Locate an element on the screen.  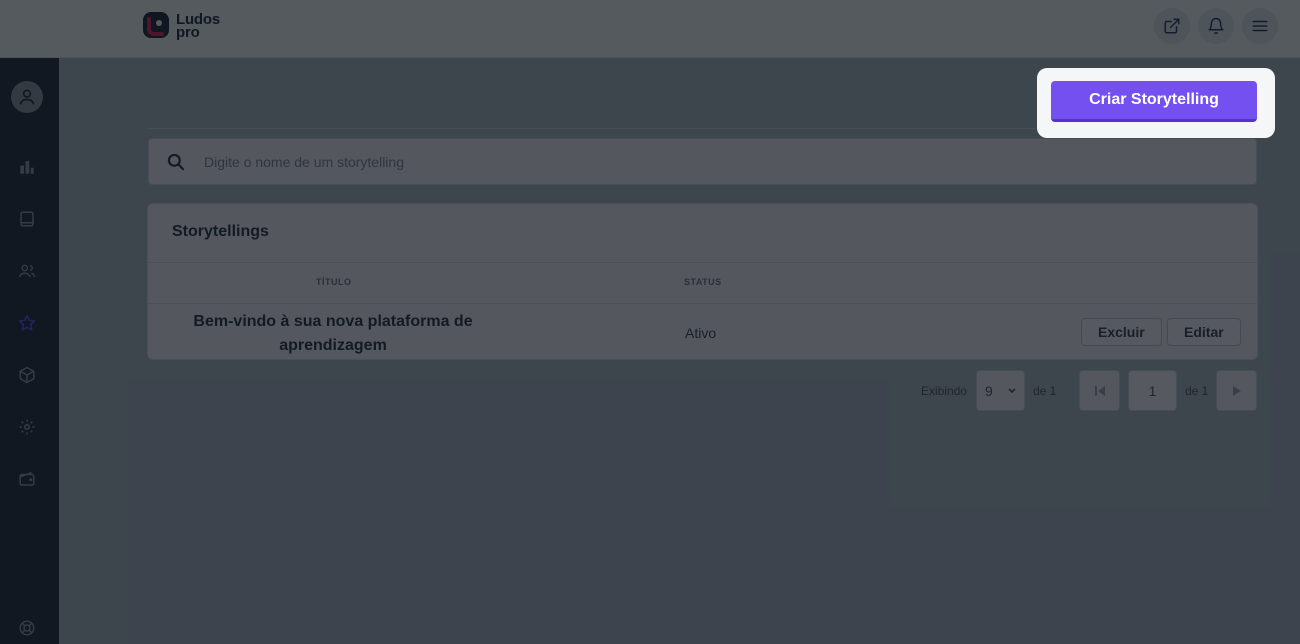
column-header-status: Status is located at coordinates (703, 282).